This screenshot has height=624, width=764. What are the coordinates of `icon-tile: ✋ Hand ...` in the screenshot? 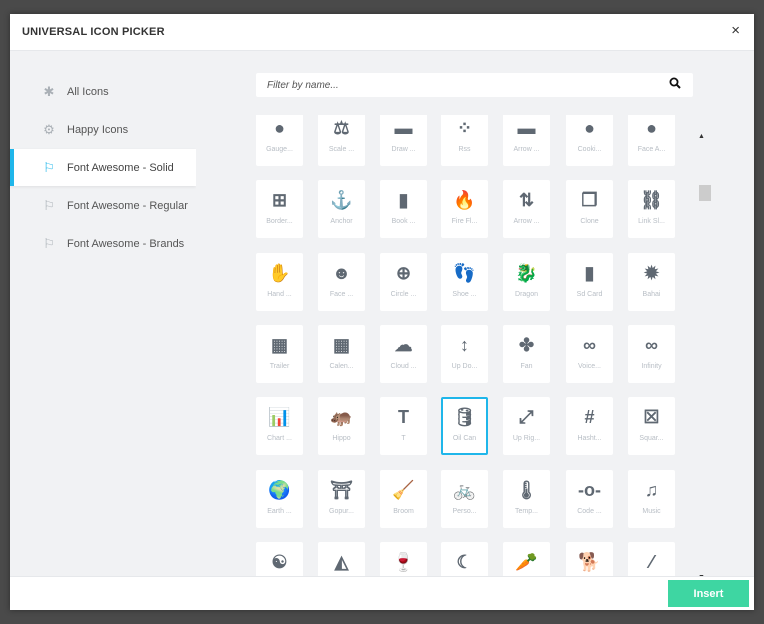 It's located at (279, 281).